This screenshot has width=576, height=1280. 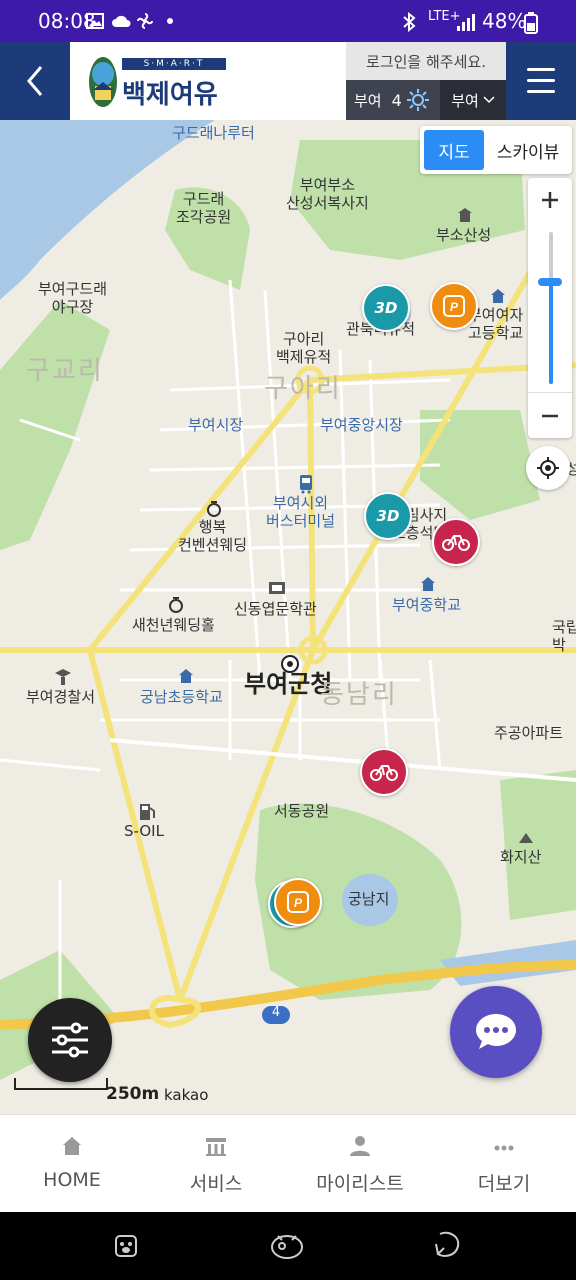 I want to click on map-label: 구아리 백제유적, so click(x=304, y=348).